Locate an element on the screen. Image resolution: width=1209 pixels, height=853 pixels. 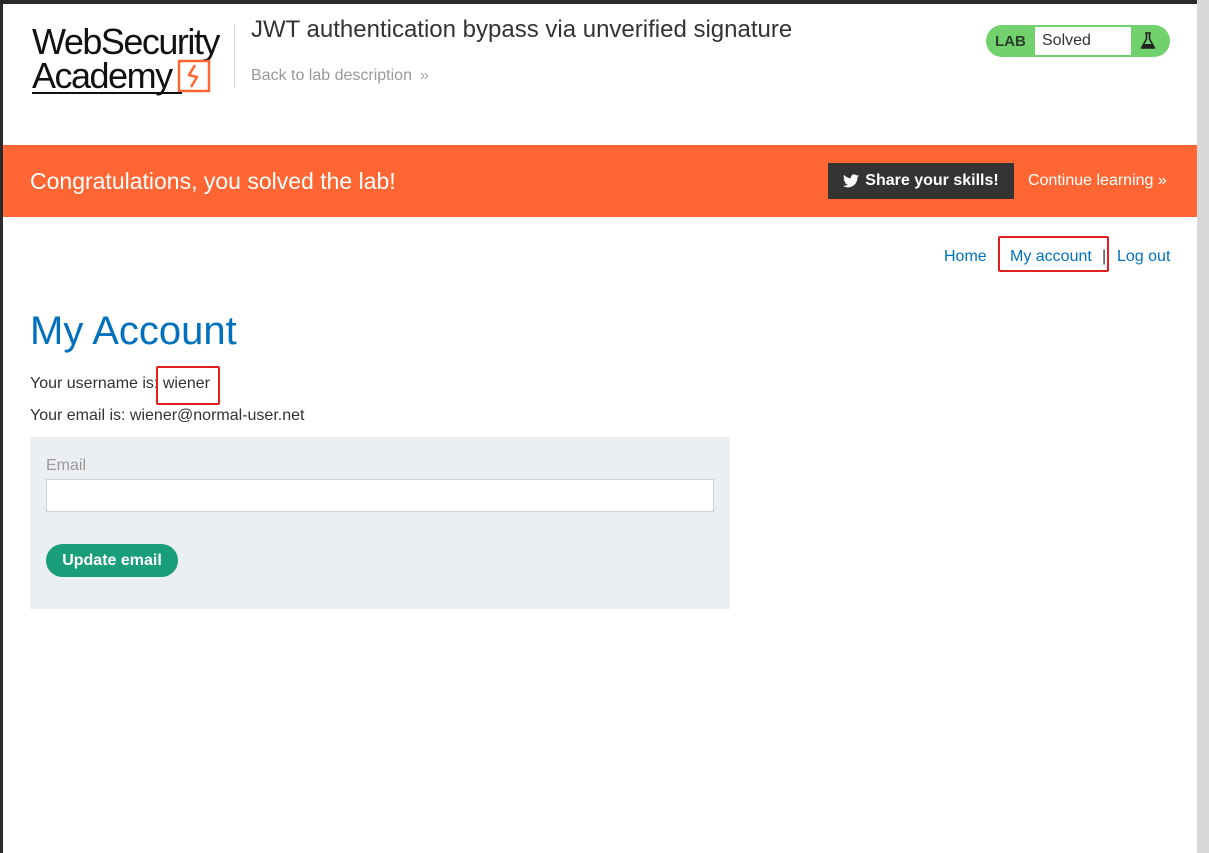
continue-learning-label: Continue learning is located at coordinates (1091, 180).